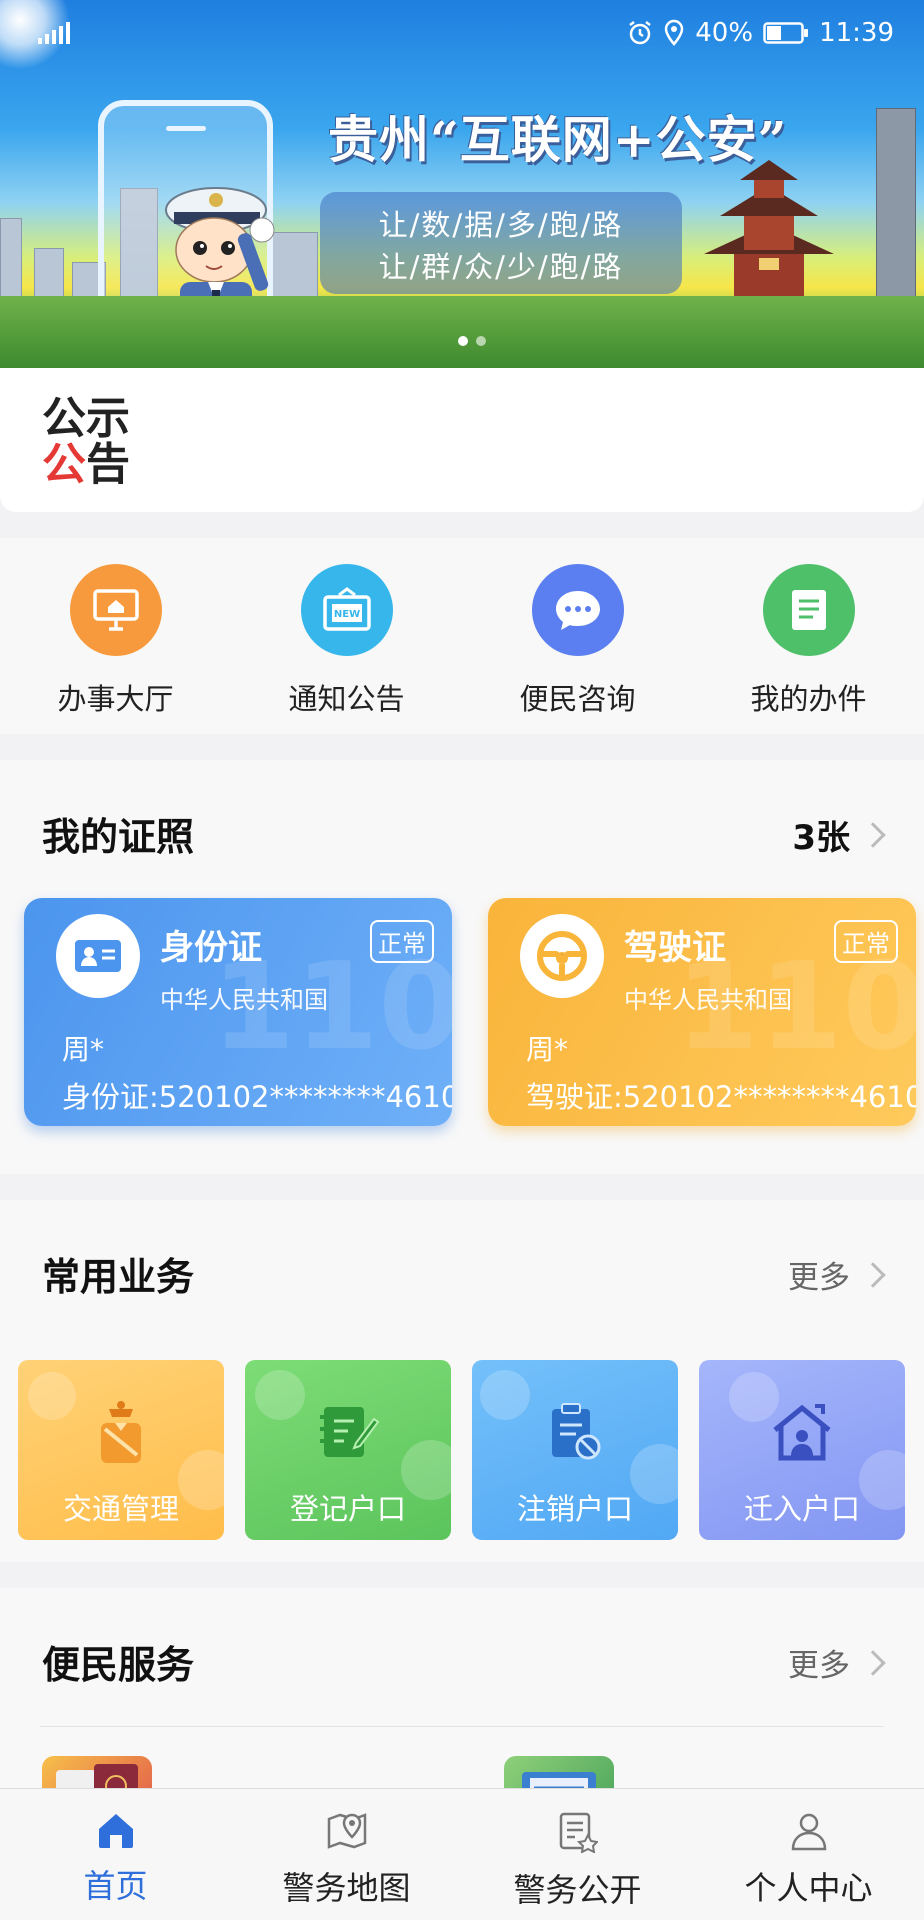 The image size is (924, 1920). Describe the element at coordinates (808, 610) in the screenshot. I see `document-icon` at that location.